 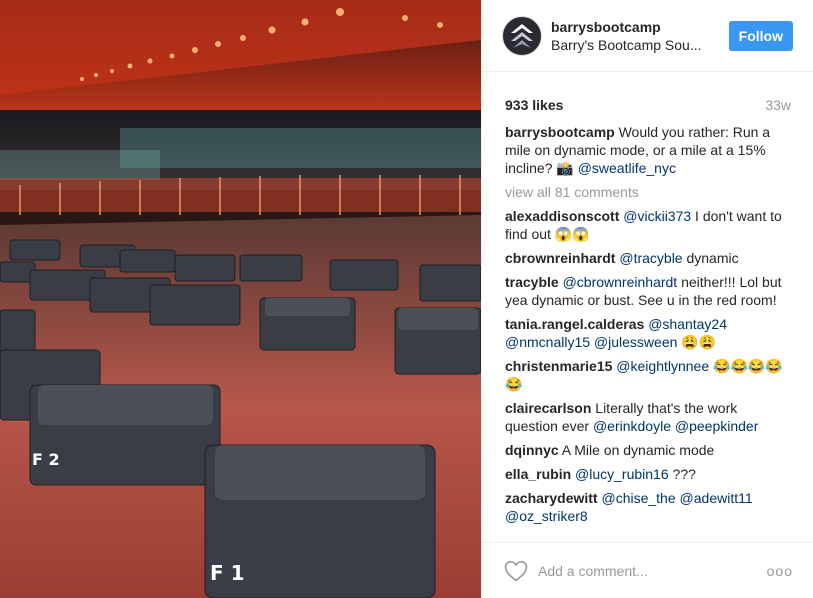 What do you see at coordinates (532, 282) in the screenshot?
I see `comment-username: tracyble` at bounding box center [532, 282].